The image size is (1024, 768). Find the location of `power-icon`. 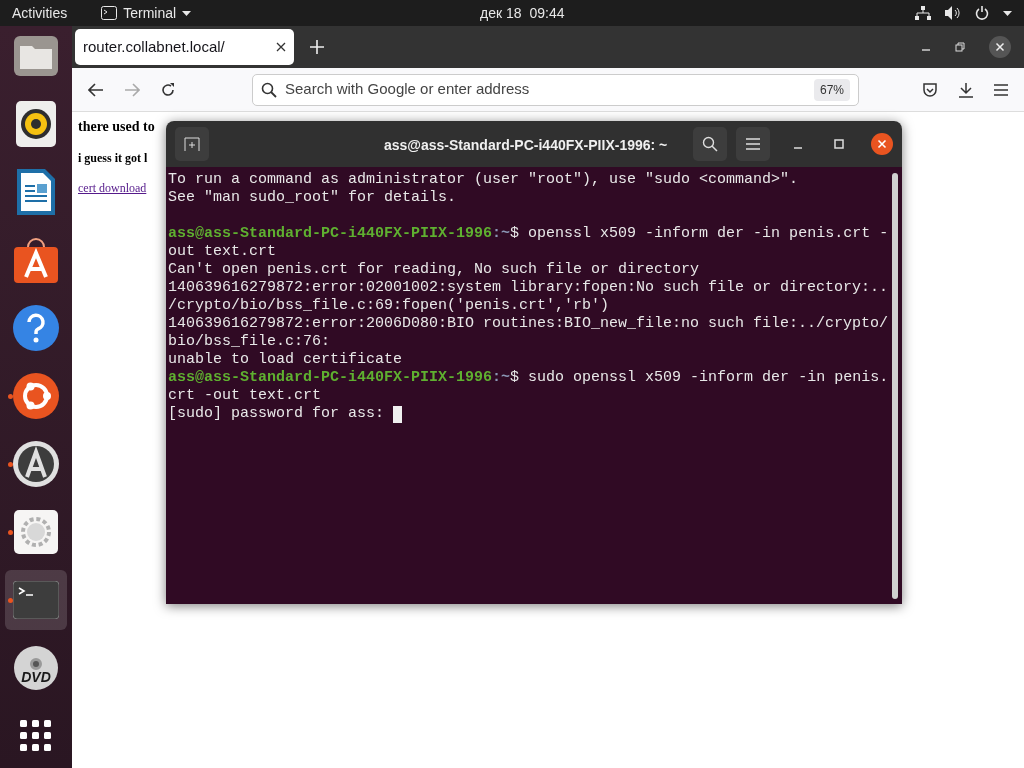

power-icon is located at coordinates (982, 13).